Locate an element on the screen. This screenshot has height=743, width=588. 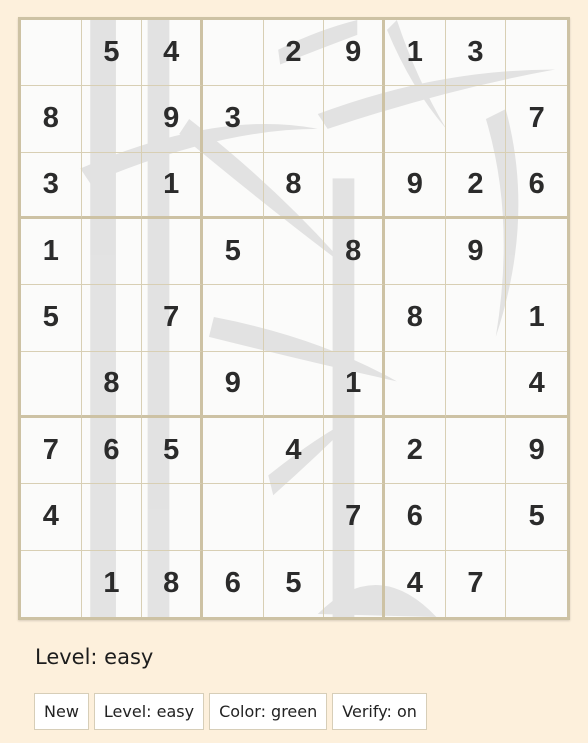
new-game-button: New is located at coordinates (61, 711).